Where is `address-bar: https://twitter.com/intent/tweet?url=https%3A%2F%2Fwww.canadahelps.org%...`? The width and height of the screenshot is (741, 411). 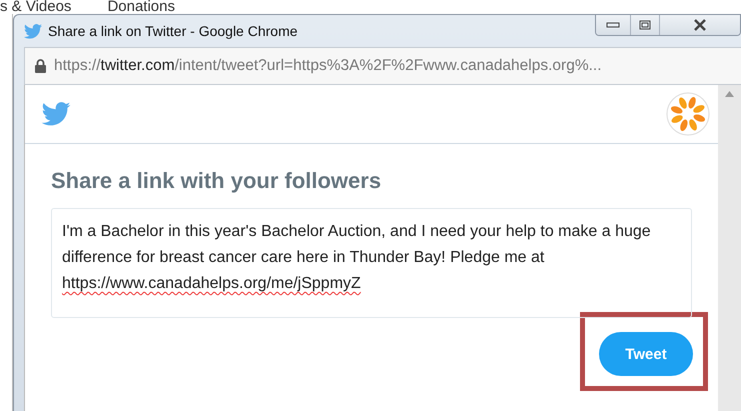
address-bar: https://twitter.com/intent/tweet?url=https%3A%2F%2Fwww.canadahelps.org%... is located at coordinates (382, 66).